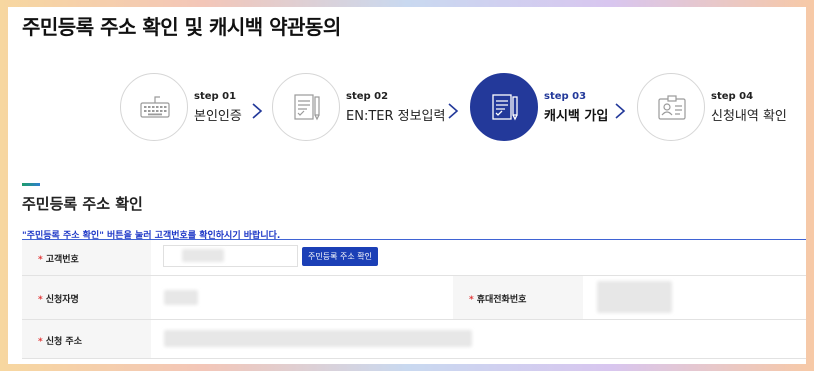  What do you see at coordinates (367, 96) in the screenshot?
I see `step-2-number: step 02` at bounding box center [367, 96].